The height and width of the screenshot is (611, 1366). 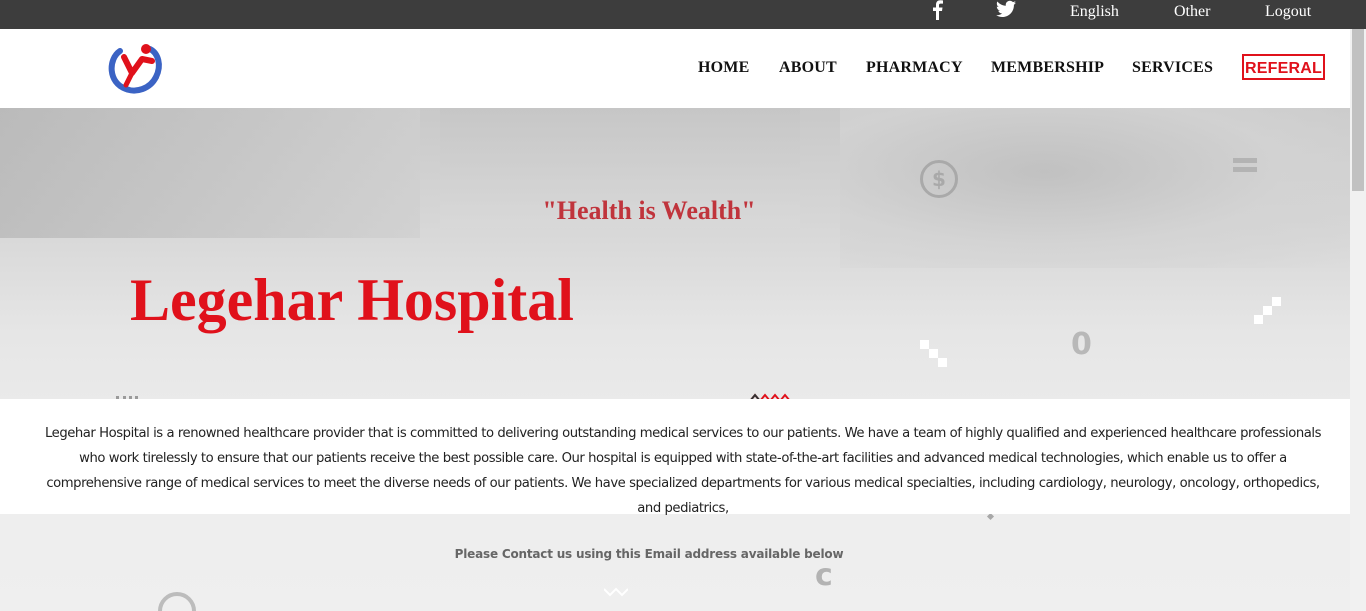 What do you see at coordinates (1081, 344) in the screenshot?
I see `zero-glyph-icon: 0` at bounding box center [1081, 344].